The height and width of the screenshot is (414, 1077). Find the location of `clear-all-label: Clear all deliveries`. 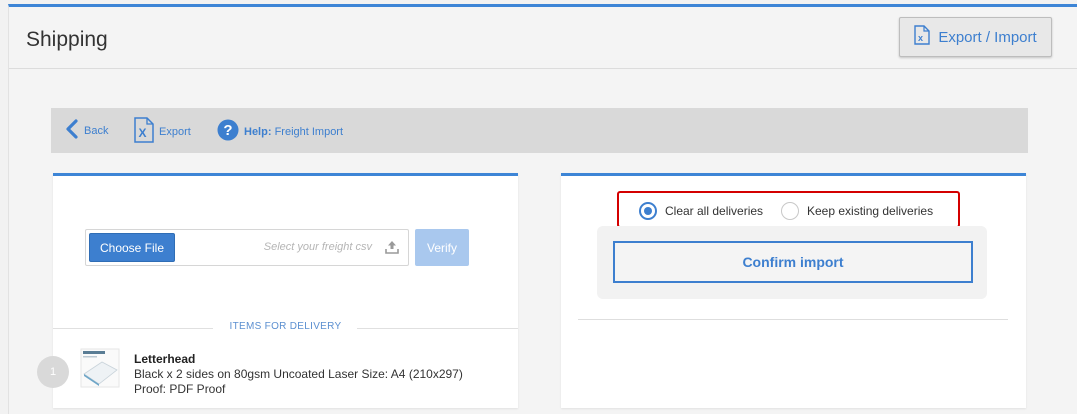

clear-all-label: Clear all deliveries is located at coordinates (714, 211).